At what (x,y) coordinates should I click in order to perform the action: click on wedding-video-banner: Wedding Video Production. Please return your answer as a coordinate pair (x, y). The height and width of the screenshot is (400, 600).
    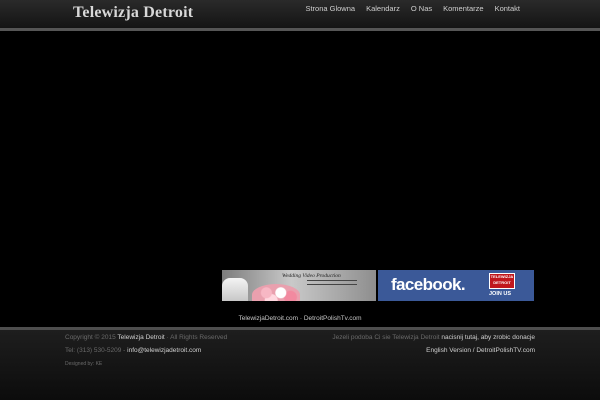
    Looking at the image, I should click on (299, 285).